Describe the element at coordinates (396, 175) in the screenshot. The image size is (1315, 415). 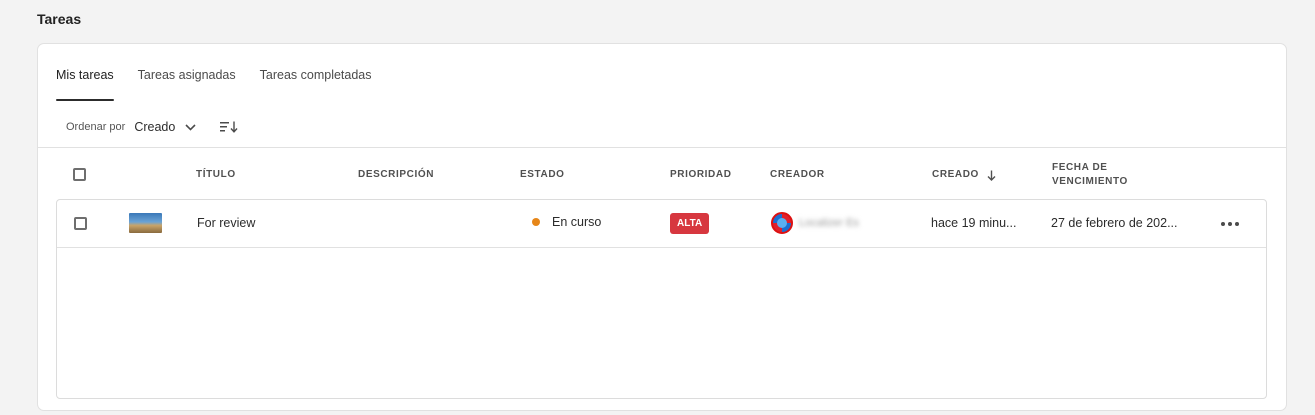
I see `header-description: DESCRIPCIÓN` at that location.